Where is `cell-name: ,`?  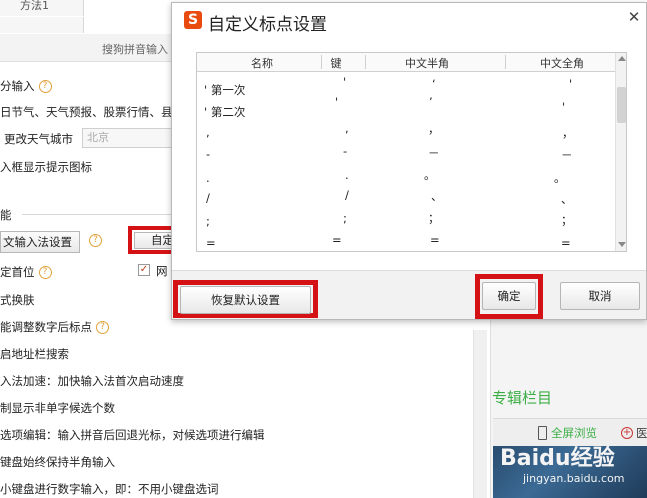
cell-name: , is located at coordinates (208, 132).